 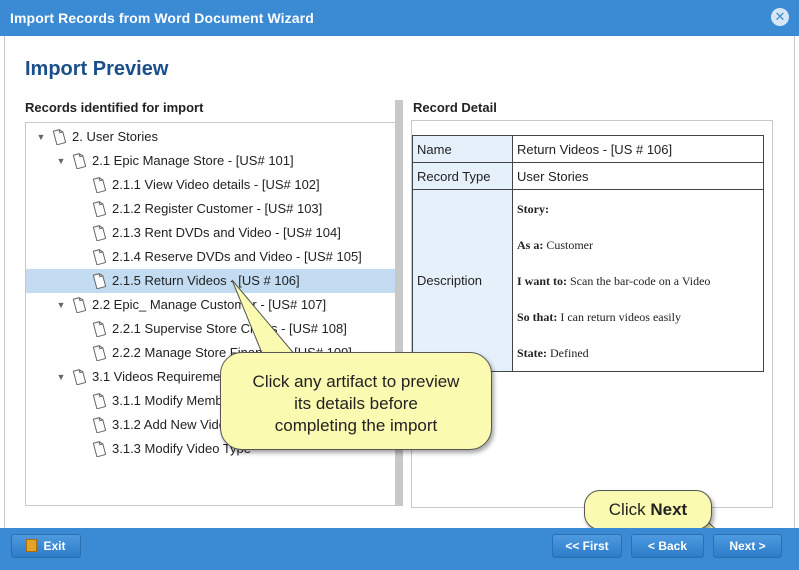 What do you see at coordinates (173, 400) in the screenshot?
I see `tree-item-label: 3.1.1 Modify Member` at bounding box center [173, 400].